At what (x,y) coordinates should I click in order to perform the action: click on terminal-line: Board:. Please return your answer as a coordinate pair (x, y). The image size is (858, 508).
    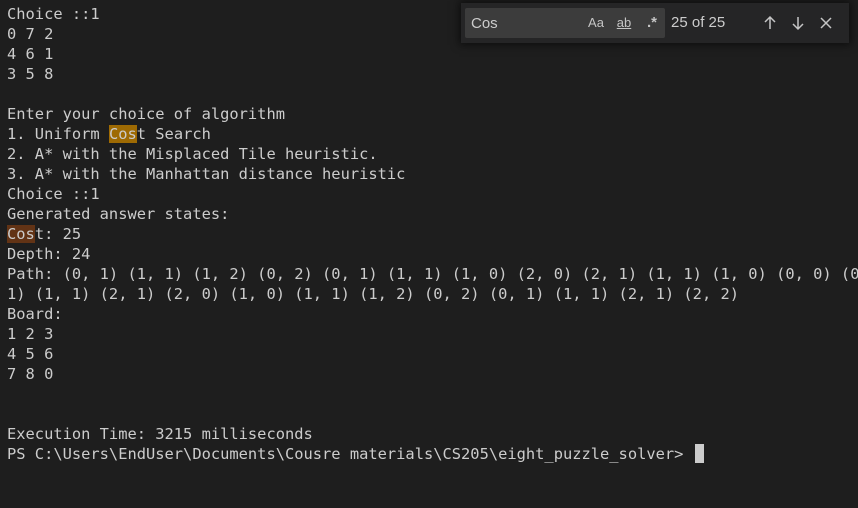
    Looking at the image, I should click on (35, 314).